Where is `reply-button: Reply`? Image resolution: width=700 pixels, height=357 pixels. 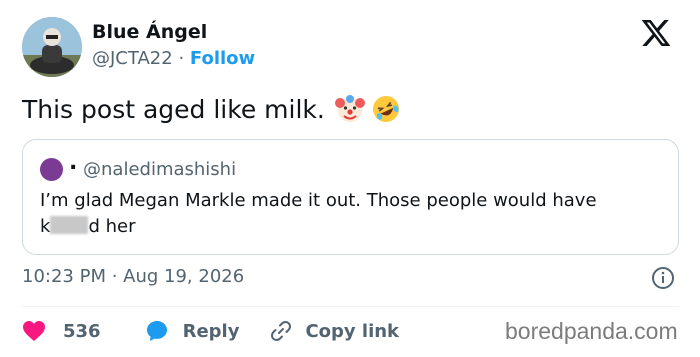 reply-button: Reply is located at coordinates (192, 331).